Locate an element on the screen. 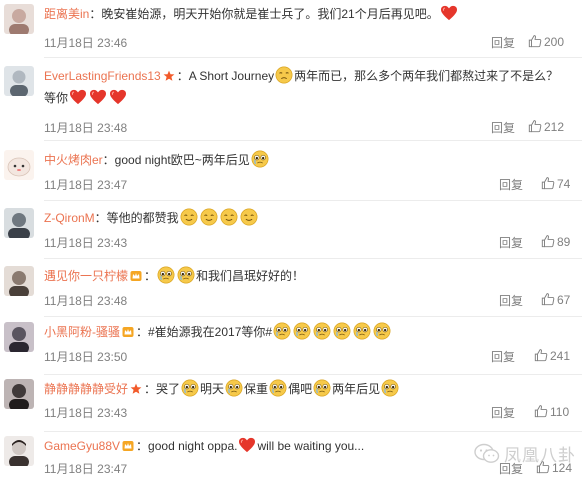 The width and height of the screenshot is (582, 485). watermark: 凤凰八卦 is located at coordinates (525, 453).